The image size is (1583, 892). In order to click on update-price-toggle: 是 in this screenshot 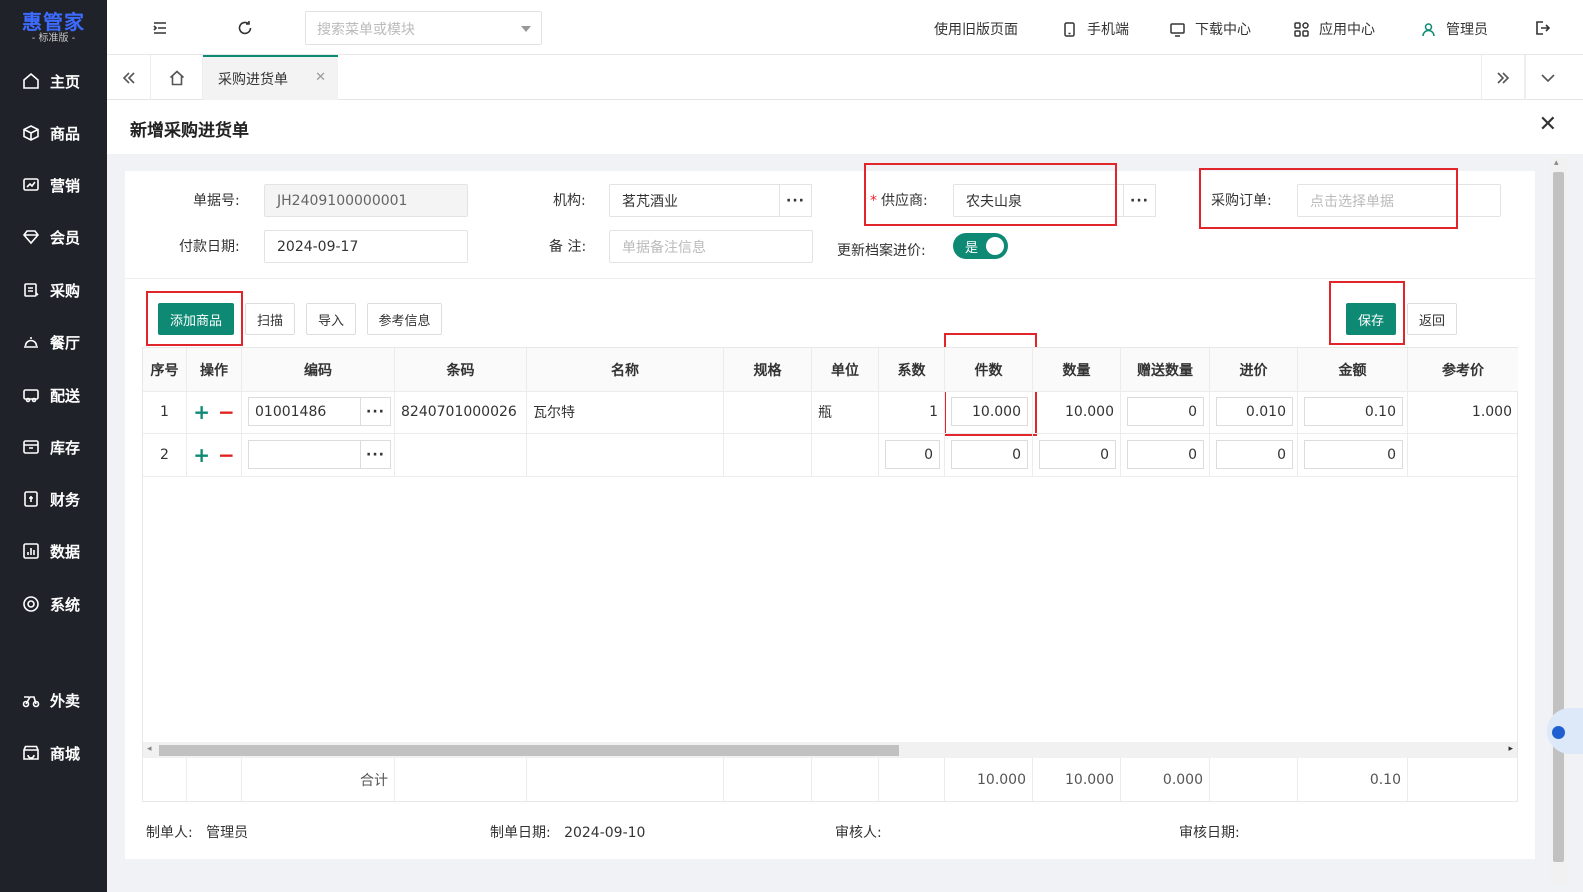, I will do `click(980, 246)`.